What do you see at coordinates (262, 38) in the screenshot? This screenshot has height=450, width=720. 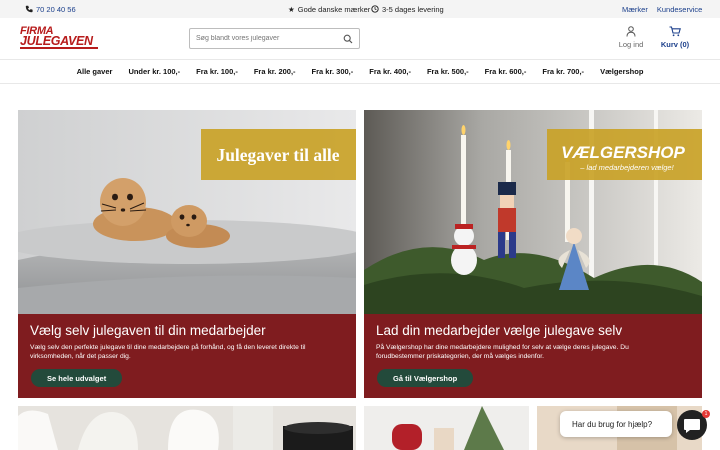 I see `search-input` at bounding box center [262, 38].